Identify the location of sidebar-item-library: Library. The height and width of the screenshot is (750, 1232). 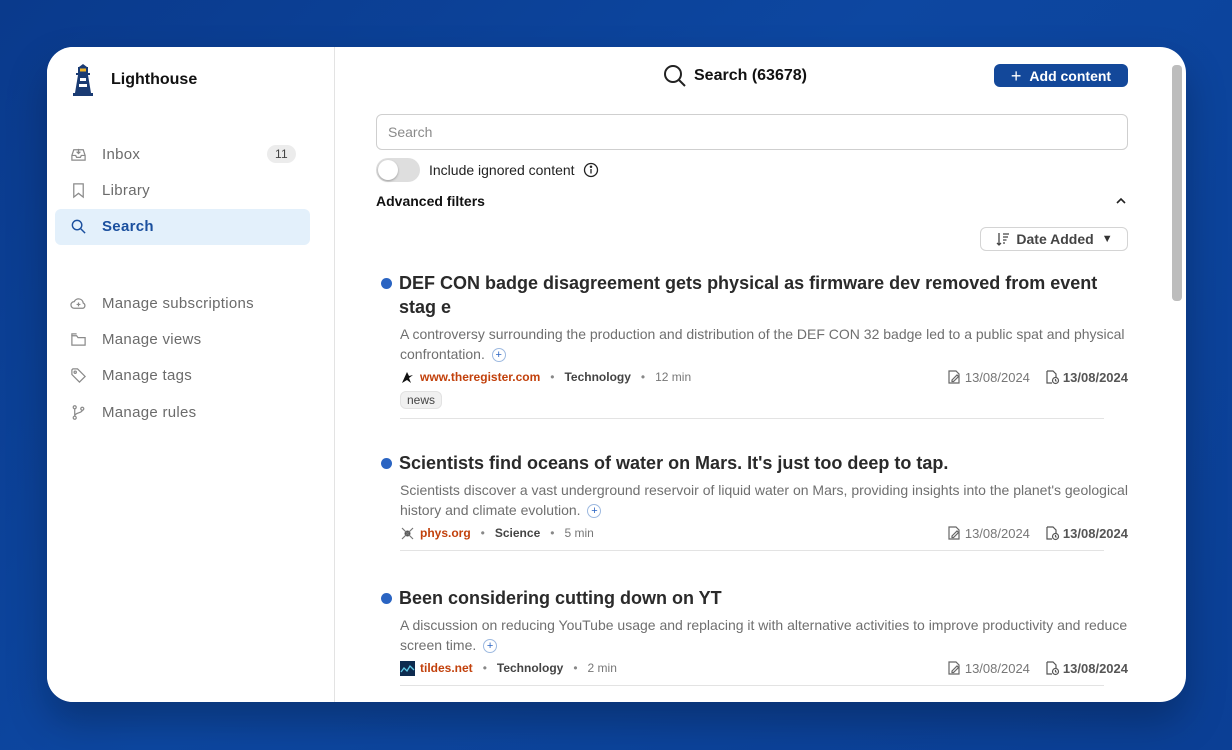
(182, 190).